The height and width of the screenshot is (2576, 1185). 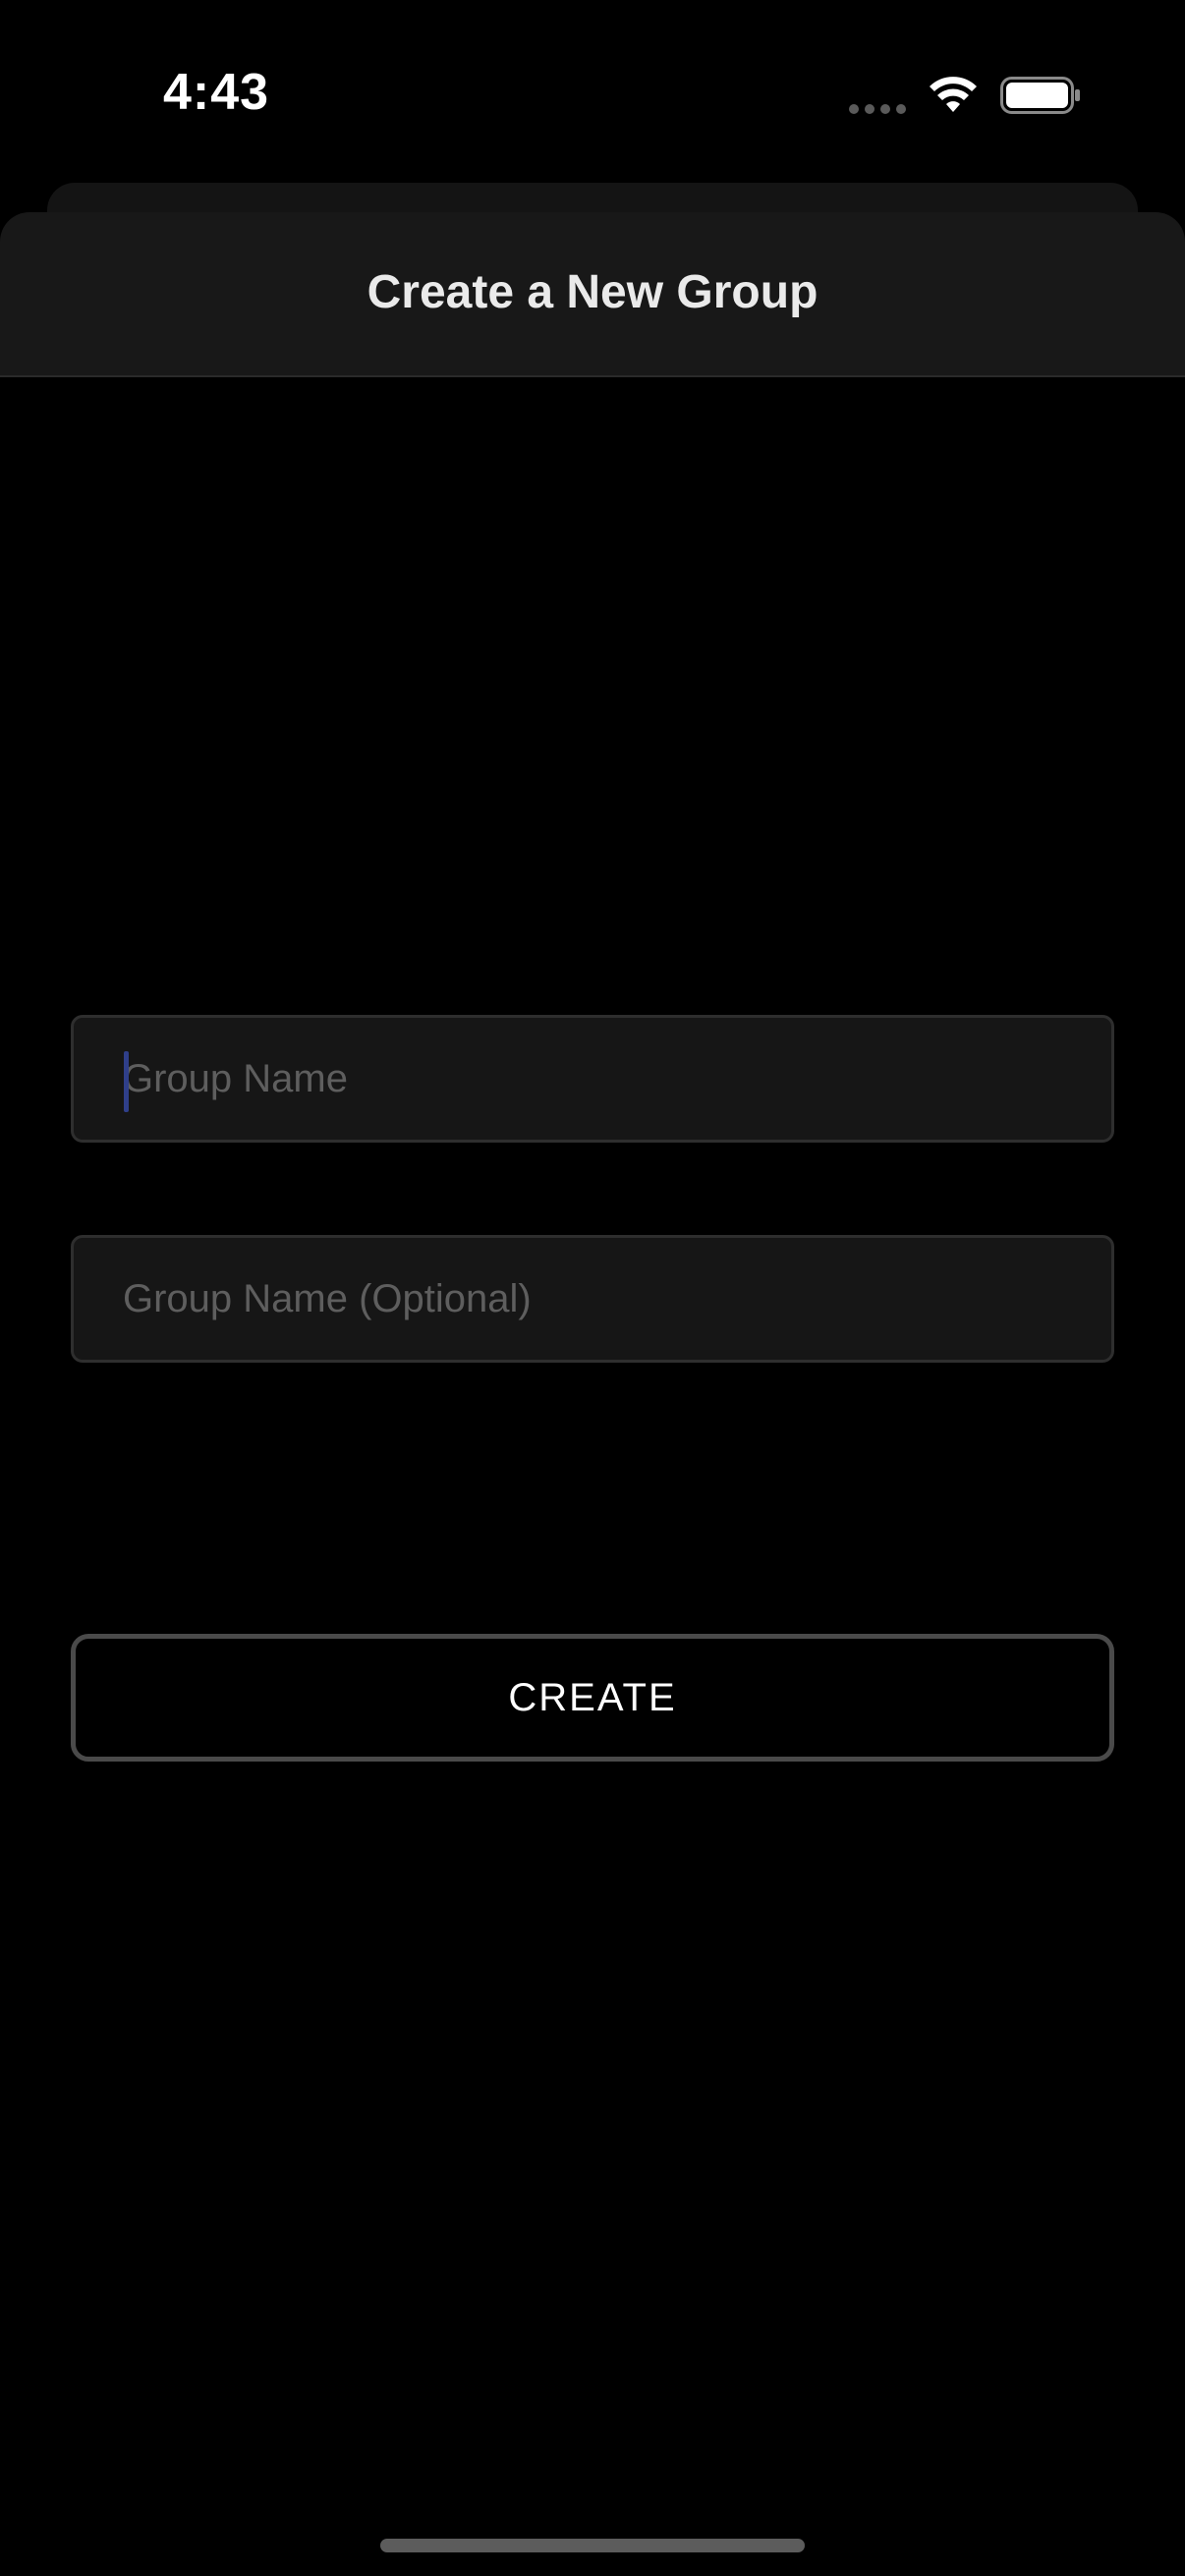 I want to click on create-button-label: CREATE, so click(x=592, y=1697).